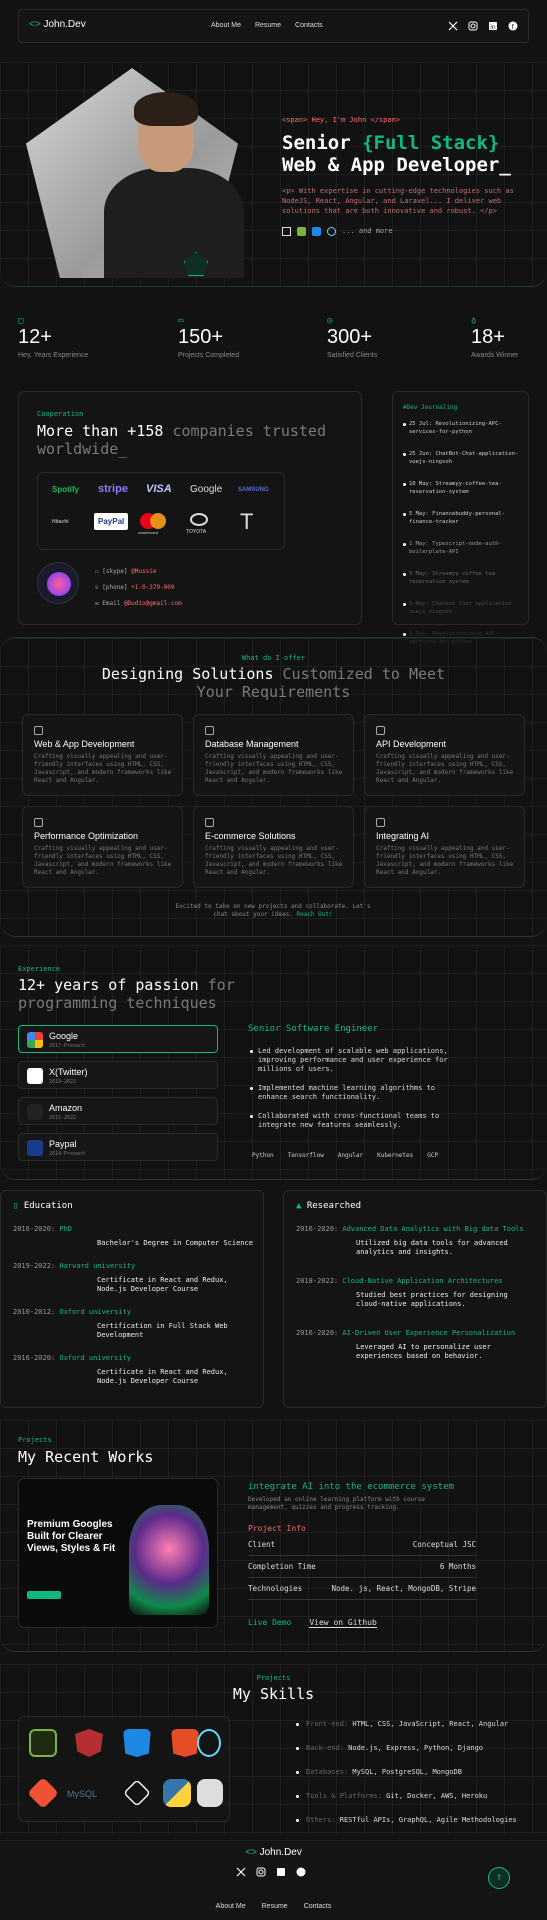 The image size is (547, 1920). I want to click on project-links: Live Demo View on Github, so click(312, 1623).